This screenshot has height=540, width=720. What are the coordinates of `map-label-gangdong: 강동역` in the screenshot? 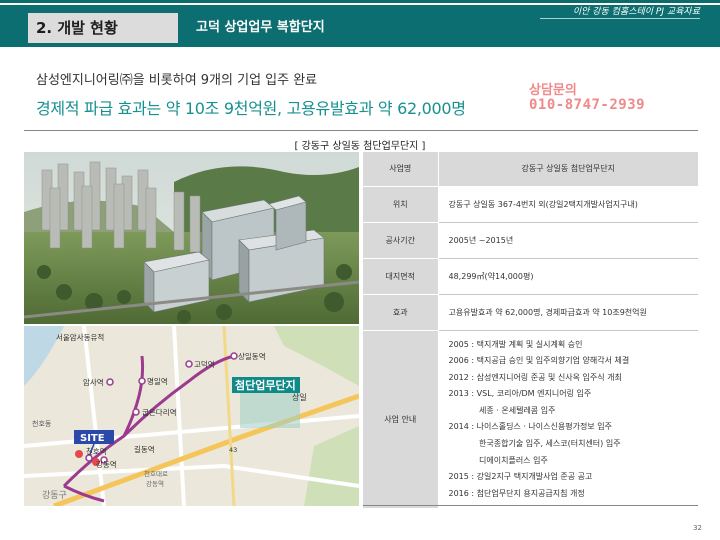 It's located at (106, 464).